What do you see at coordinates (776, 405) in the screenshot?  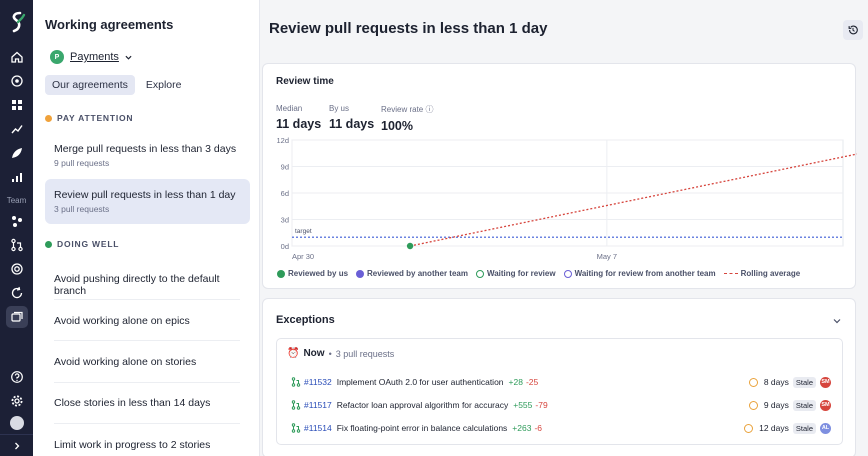 I see `pr-age: 9 days` at bounding box center [776, 405].